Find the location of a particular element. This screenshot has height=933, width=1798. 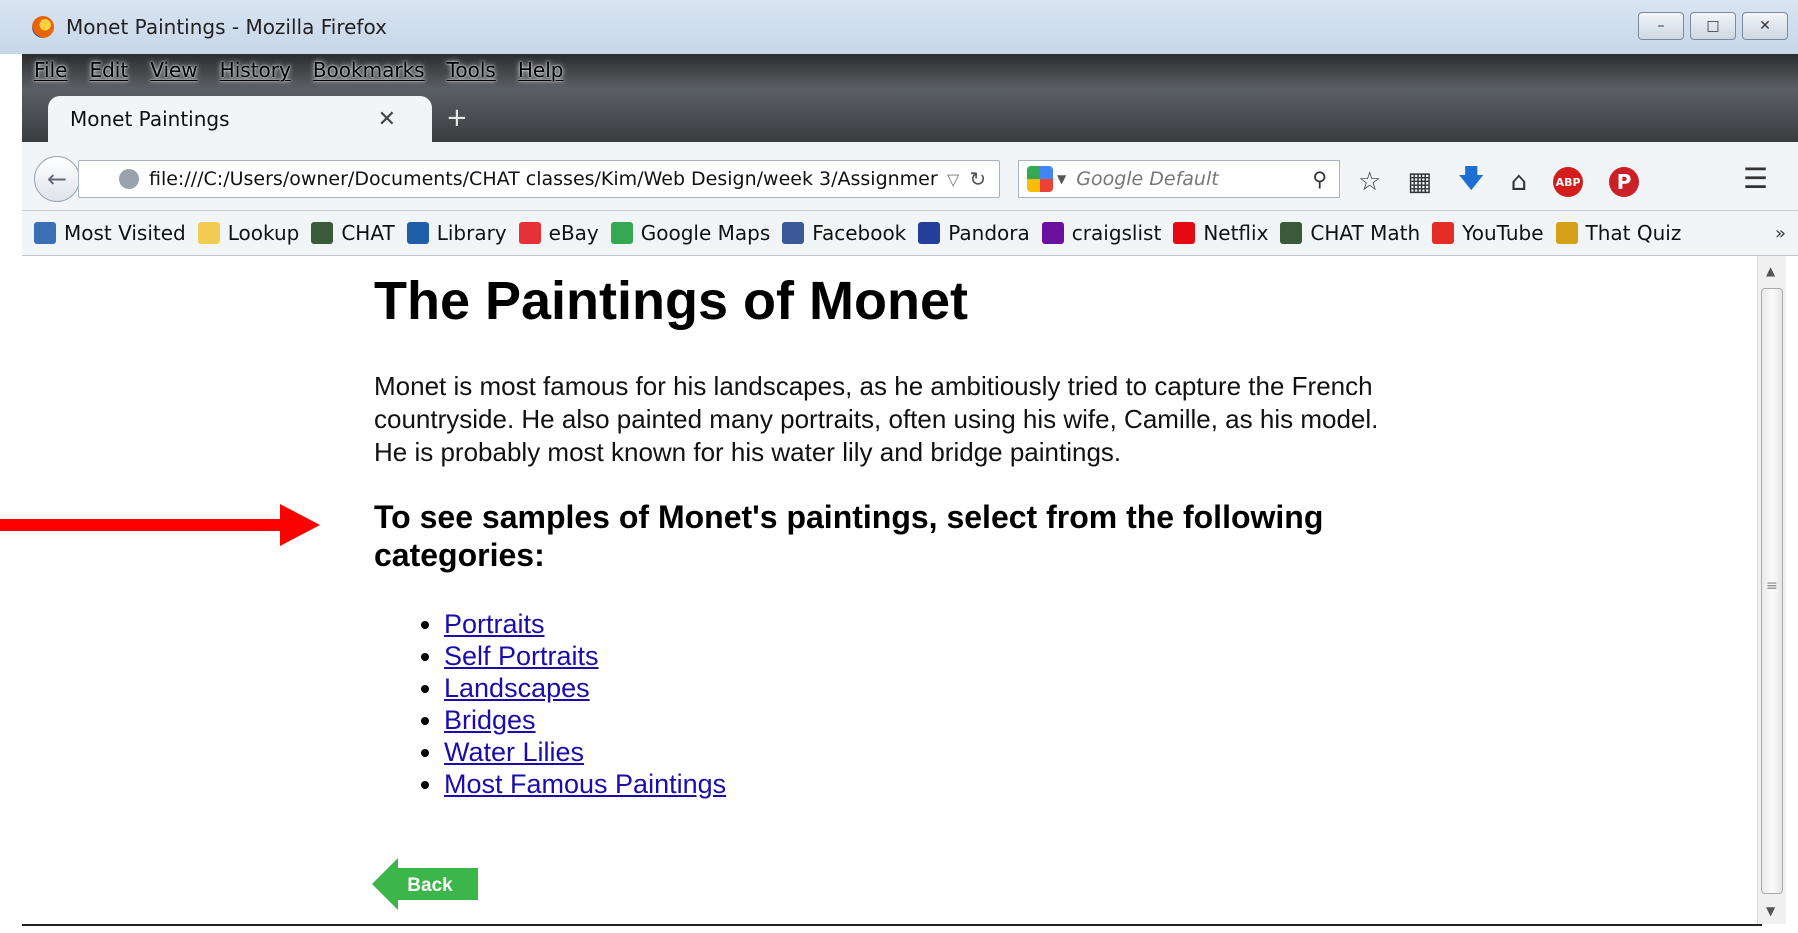

page-title: The Paintings of Monet is located at coordinates (671, 301).